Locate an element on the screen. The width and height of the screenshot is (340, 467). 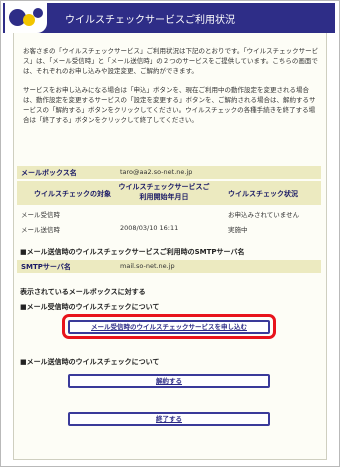
apply-receive-button: メール受信時のウイルスチェックサービスを申し込む is located at coordinates (169, 327).